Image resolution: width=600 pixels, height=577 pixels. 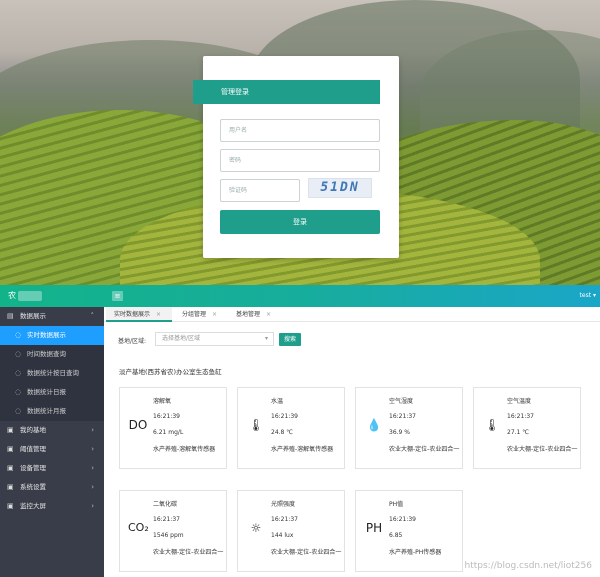 What do you see at coordinates (10, 316) in the screenshot?
I see `list-icon: ▤` at bounding box center [10, 316].